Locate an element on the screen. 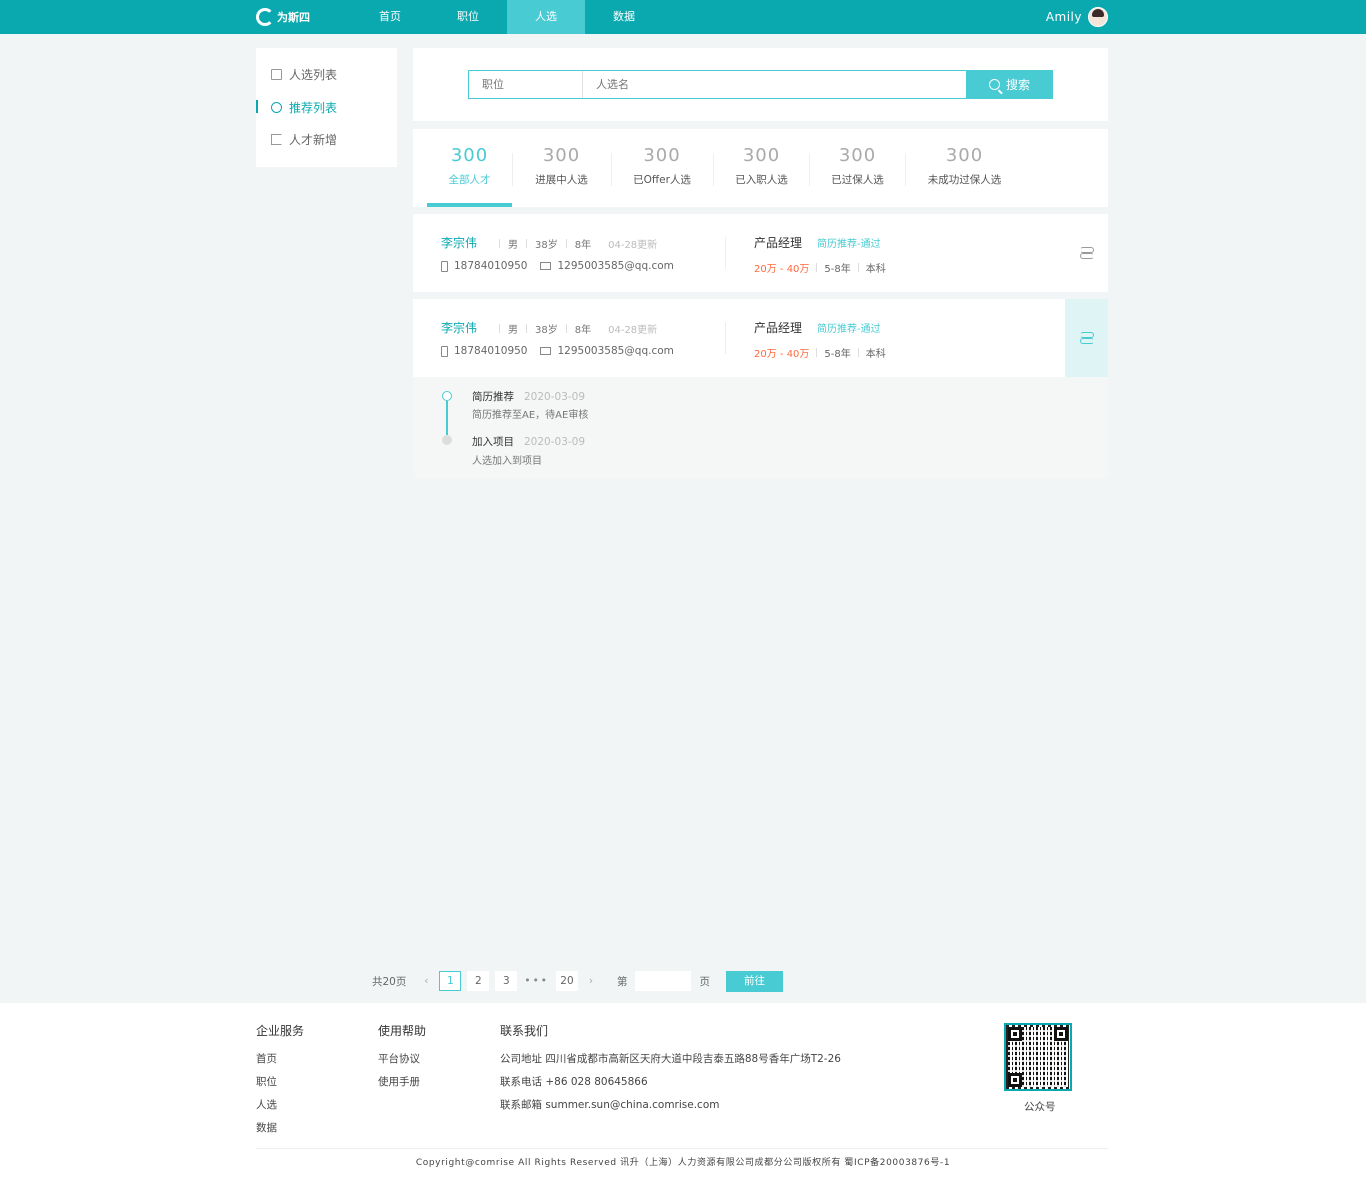 The image size is (1366, 1180). top-navbar: 为斯四 首页 职位 人选 数据 Amily is located at coordinates (683, 17).